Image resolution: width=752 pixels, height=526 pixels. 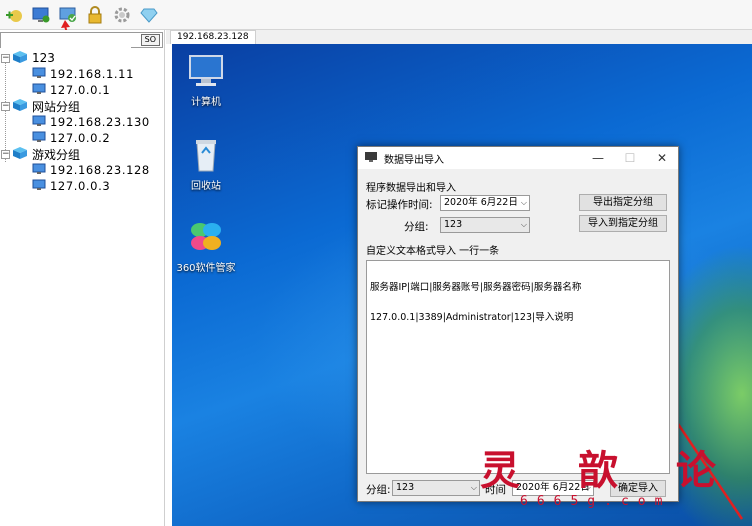 What do you see at coordinates (95, 15) in the screenshot?
I see `lock-icon` at bounding box center [95, 15].